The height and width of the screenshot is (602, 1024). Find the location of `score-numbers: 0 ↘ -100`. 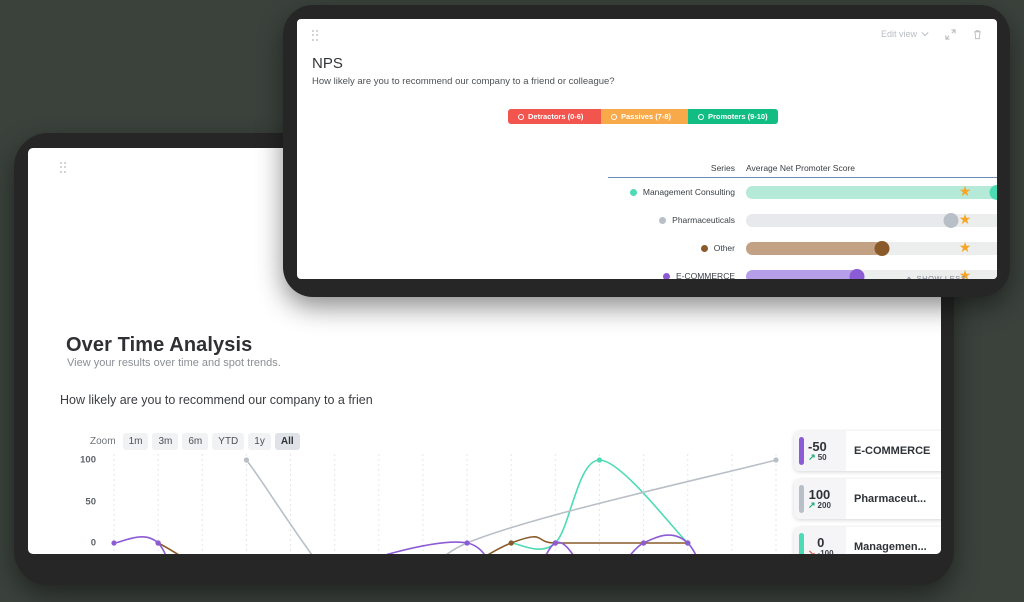

score-numbers: 0 ↘ -100 is located at coordinates (821, 545).